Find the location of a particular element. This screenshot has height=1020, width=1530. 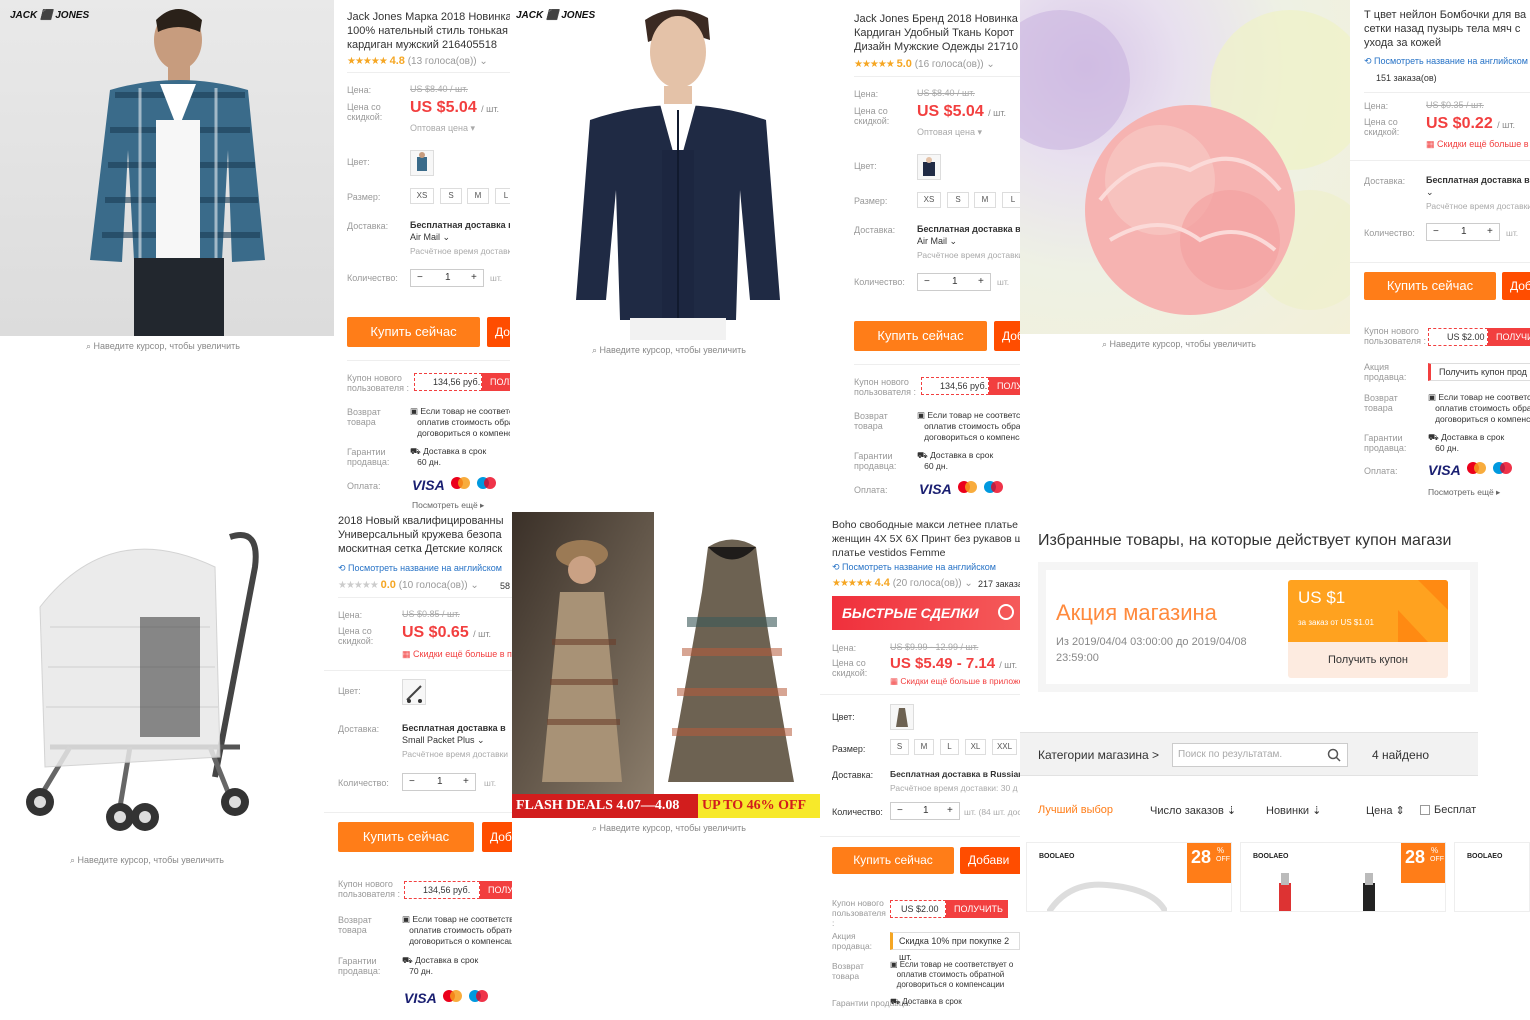

old-price: US $8.40 / шт. is located at coordinates (946, 93).